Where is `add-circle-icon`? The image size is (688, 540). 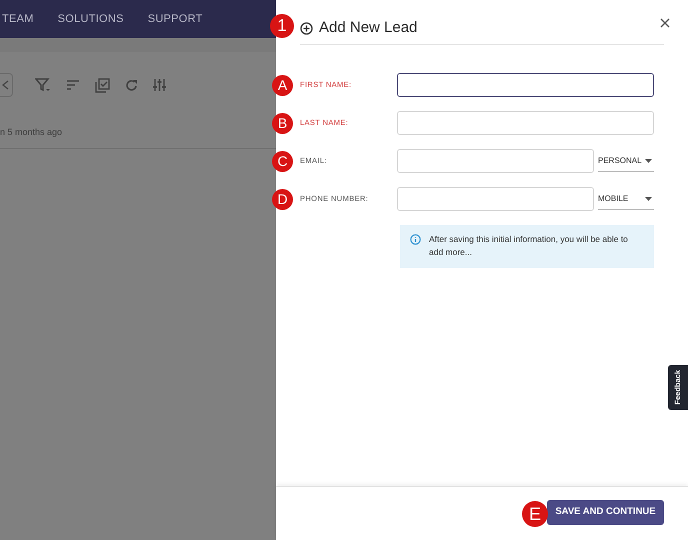
add-circle-icon is located at coordinates (306, 28).